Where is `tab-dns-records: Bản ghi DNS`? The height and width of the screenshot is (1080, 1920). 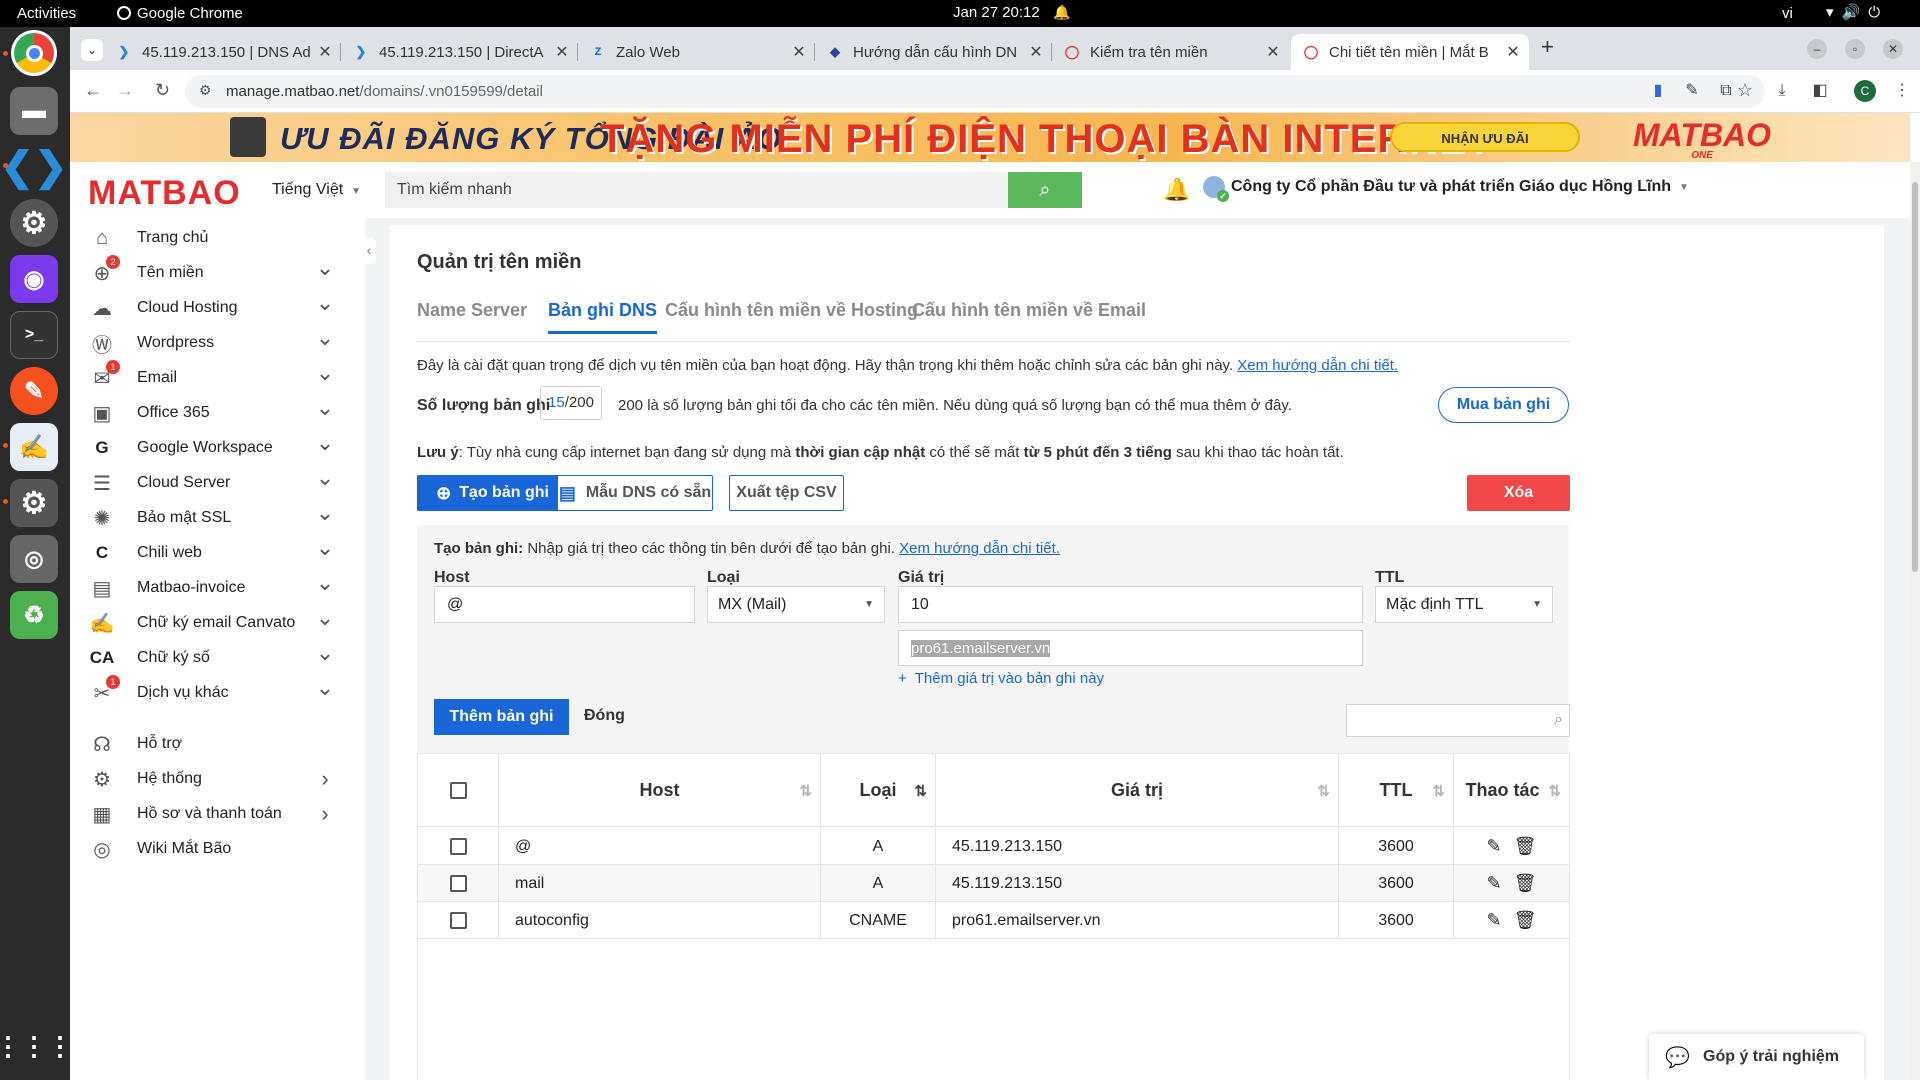
tab-dns-records: Bản ghi DNS is located at coordinates (603, 317).